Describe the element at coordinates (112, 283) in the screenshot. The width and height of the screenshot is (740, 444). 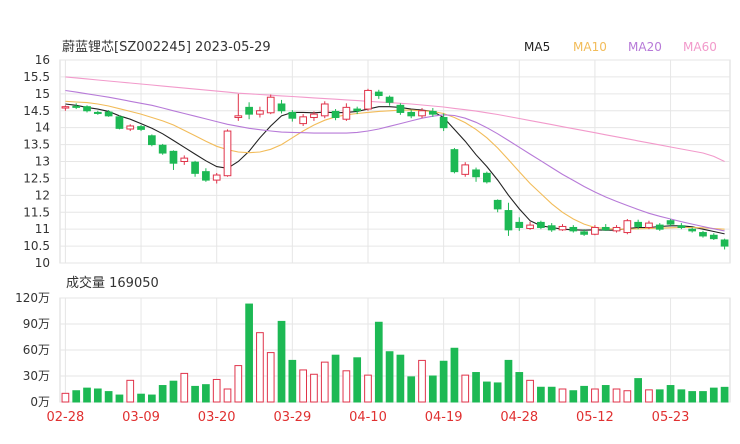
I see `volume-chart-title: 成交量 169050` at that location.